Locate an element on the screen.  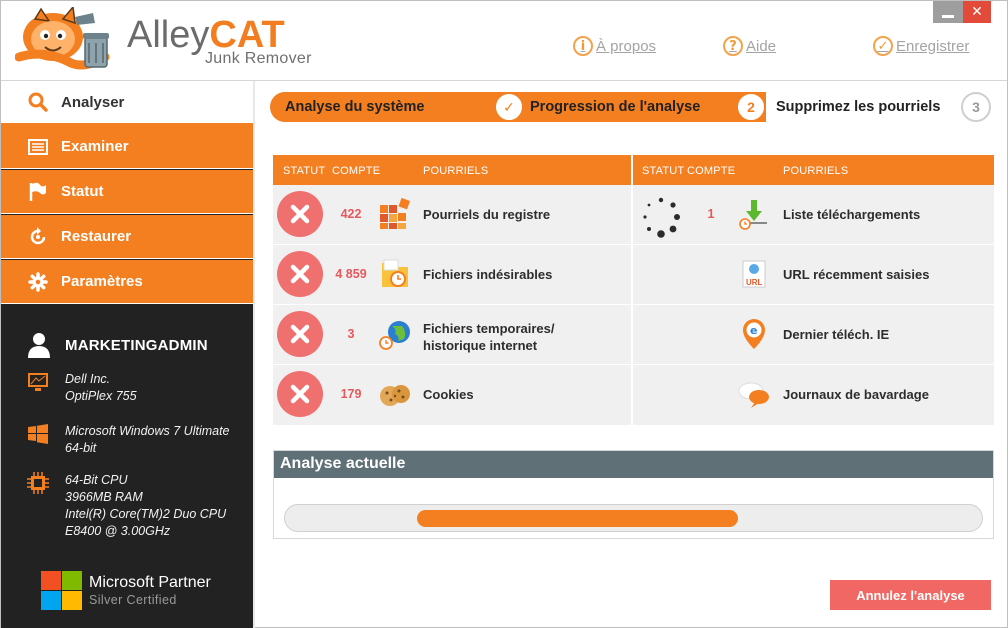
register-link: ✓ Enregistrer is located at coordinates (921, 46).